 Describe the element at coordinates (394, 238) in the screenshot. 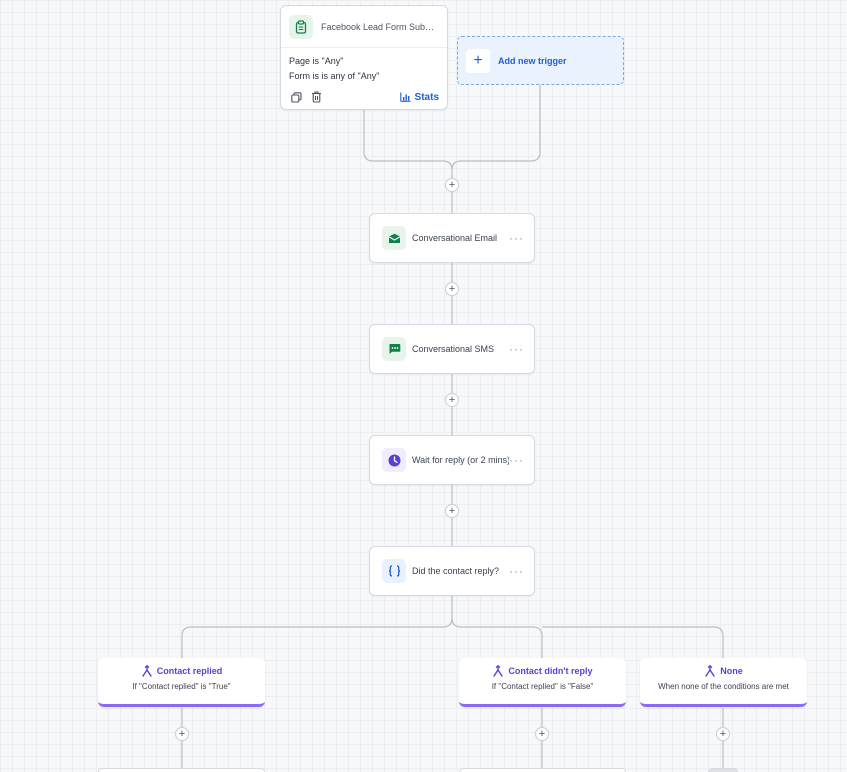

I see `email-icon` at that location.